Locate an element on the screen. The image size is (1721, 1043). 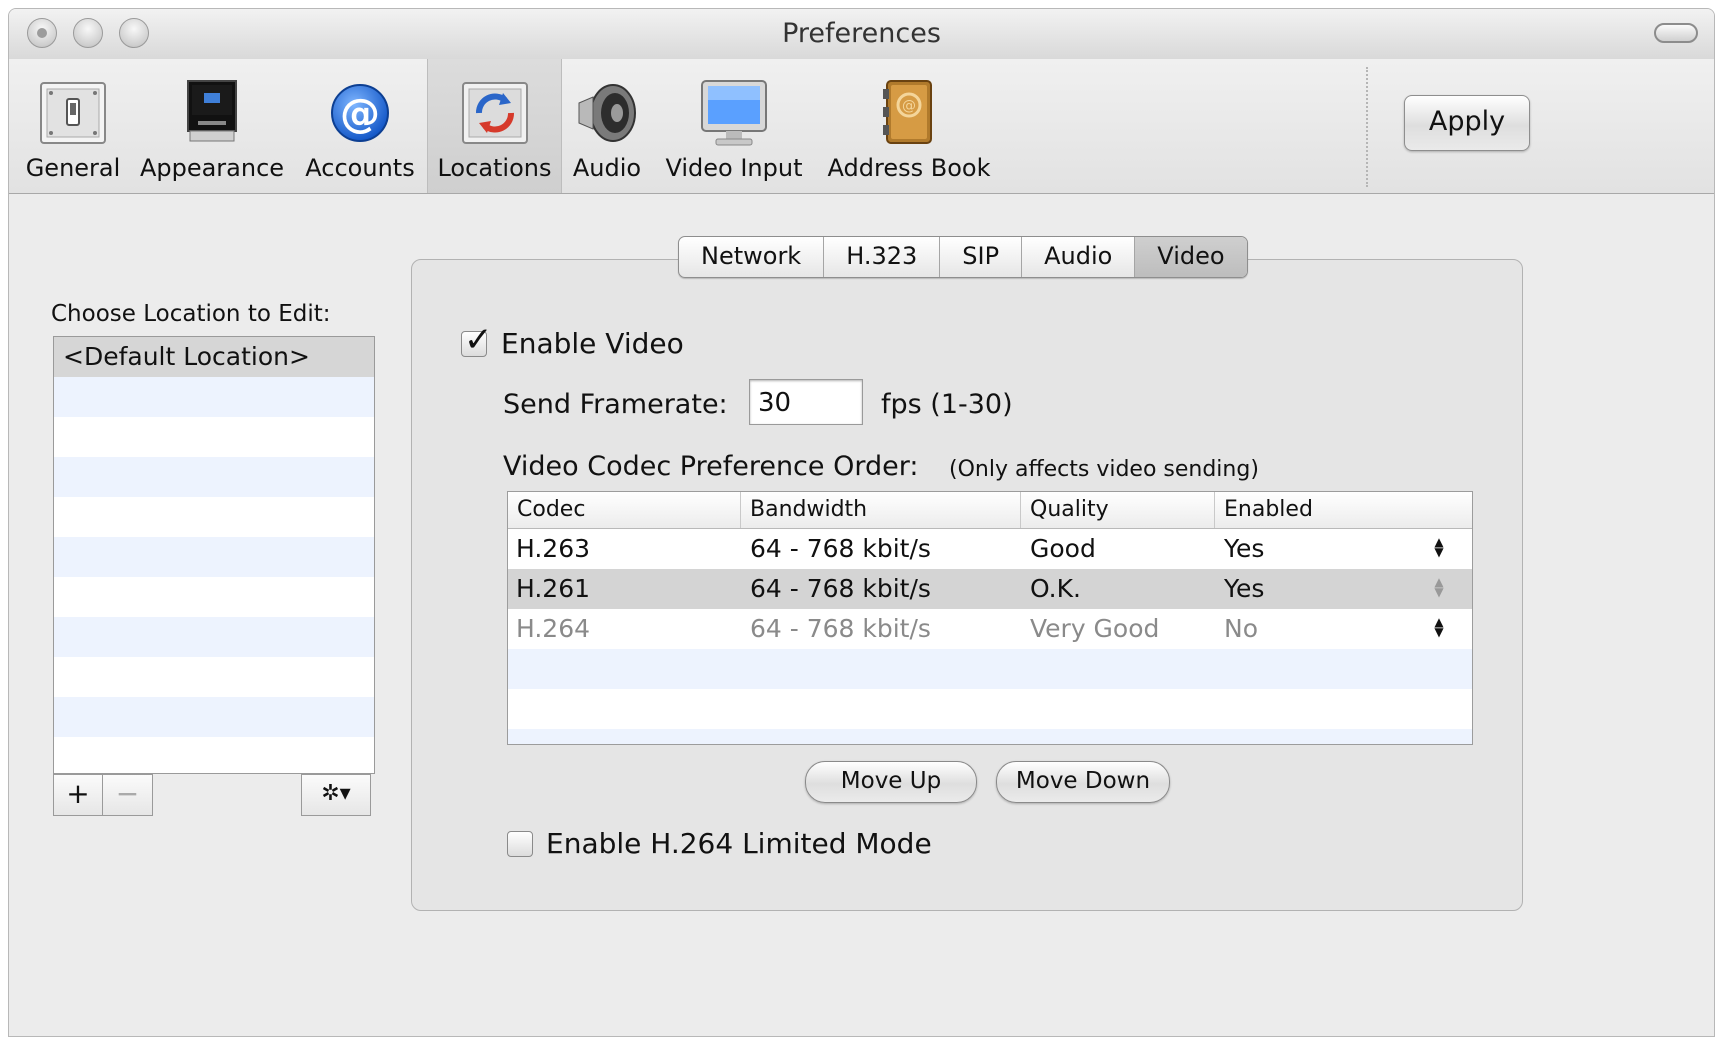
enable-video-label: Enable Video is located at coordinates (592, 343).